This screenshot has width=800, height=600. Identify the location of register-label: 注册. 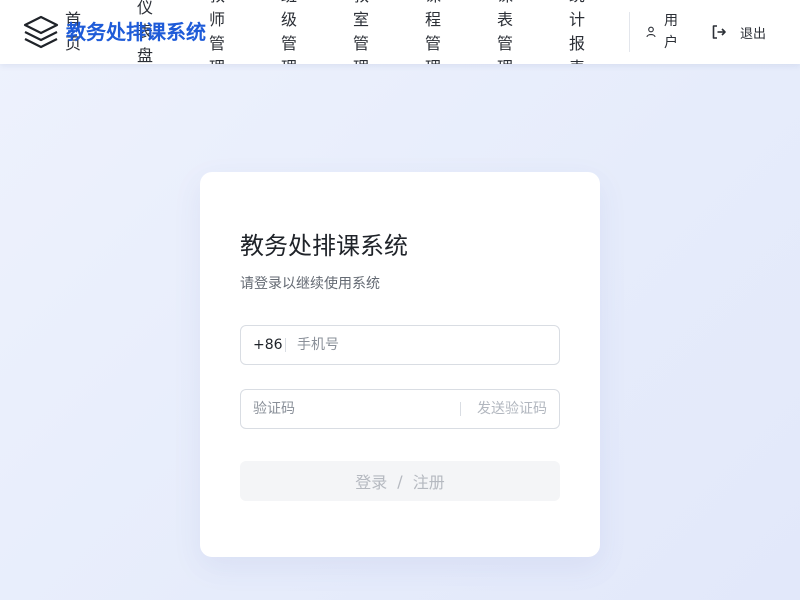
(428, 482).